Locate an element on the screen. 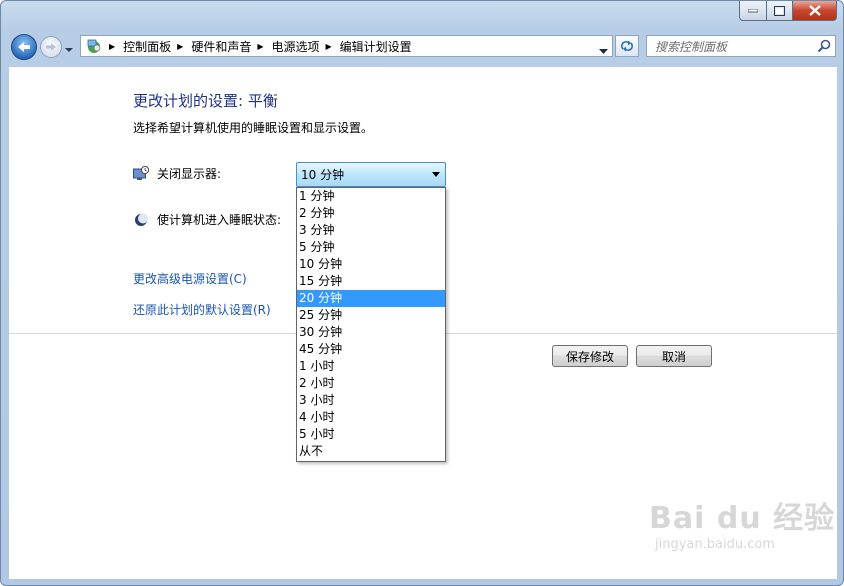 Image resolution: width=844 pixels, height=586 pixels. arrow-right-icon is located at coordinates (51, 47).